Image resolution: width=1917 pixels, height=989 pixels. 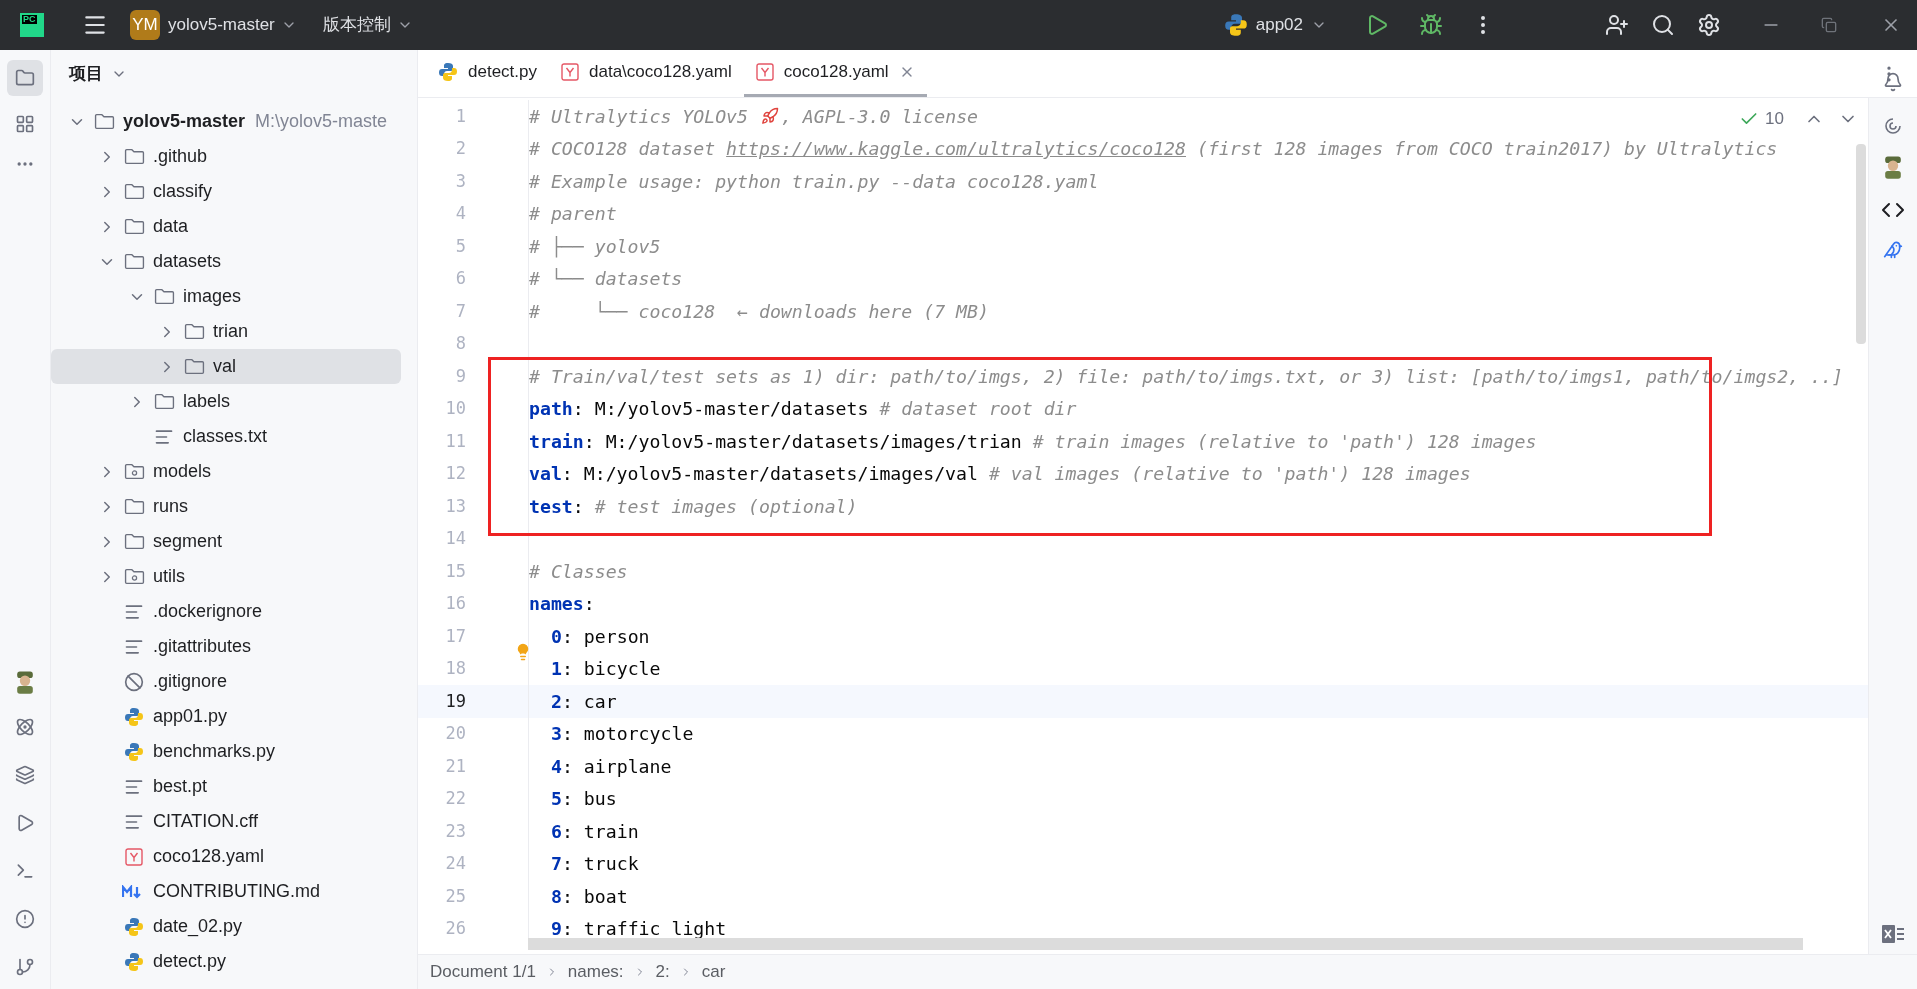 I want to click on tree-label: .gitattributes, so click(x=202, y=646).